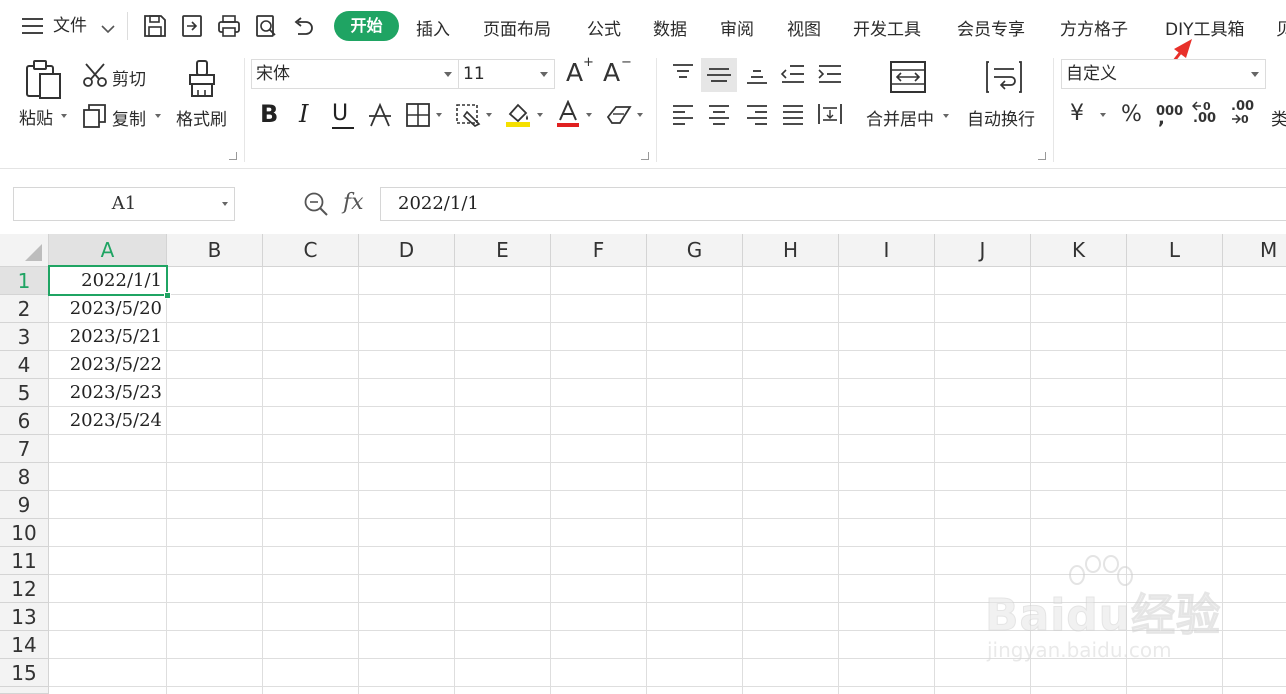  I want to click on alignment-launcher-icon, so click(1042, 156).